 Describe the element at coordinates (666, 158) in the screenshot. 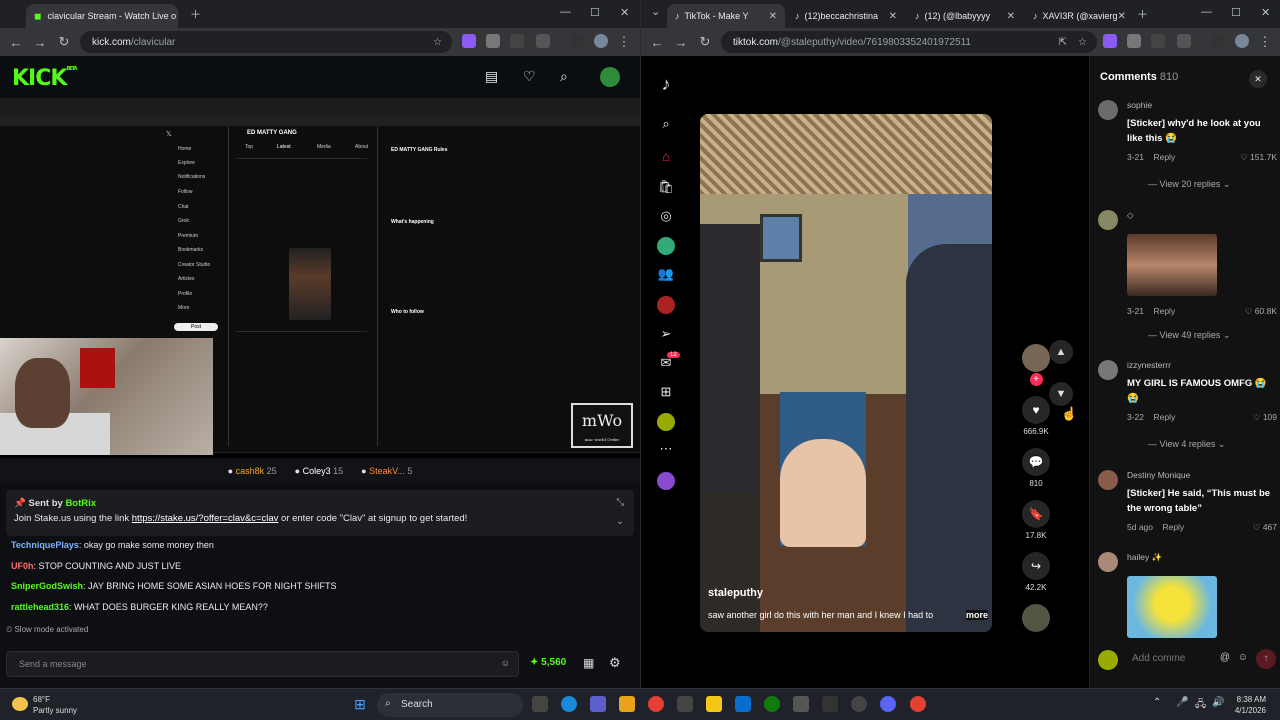

I see `home-icon: ⌂` at that location.